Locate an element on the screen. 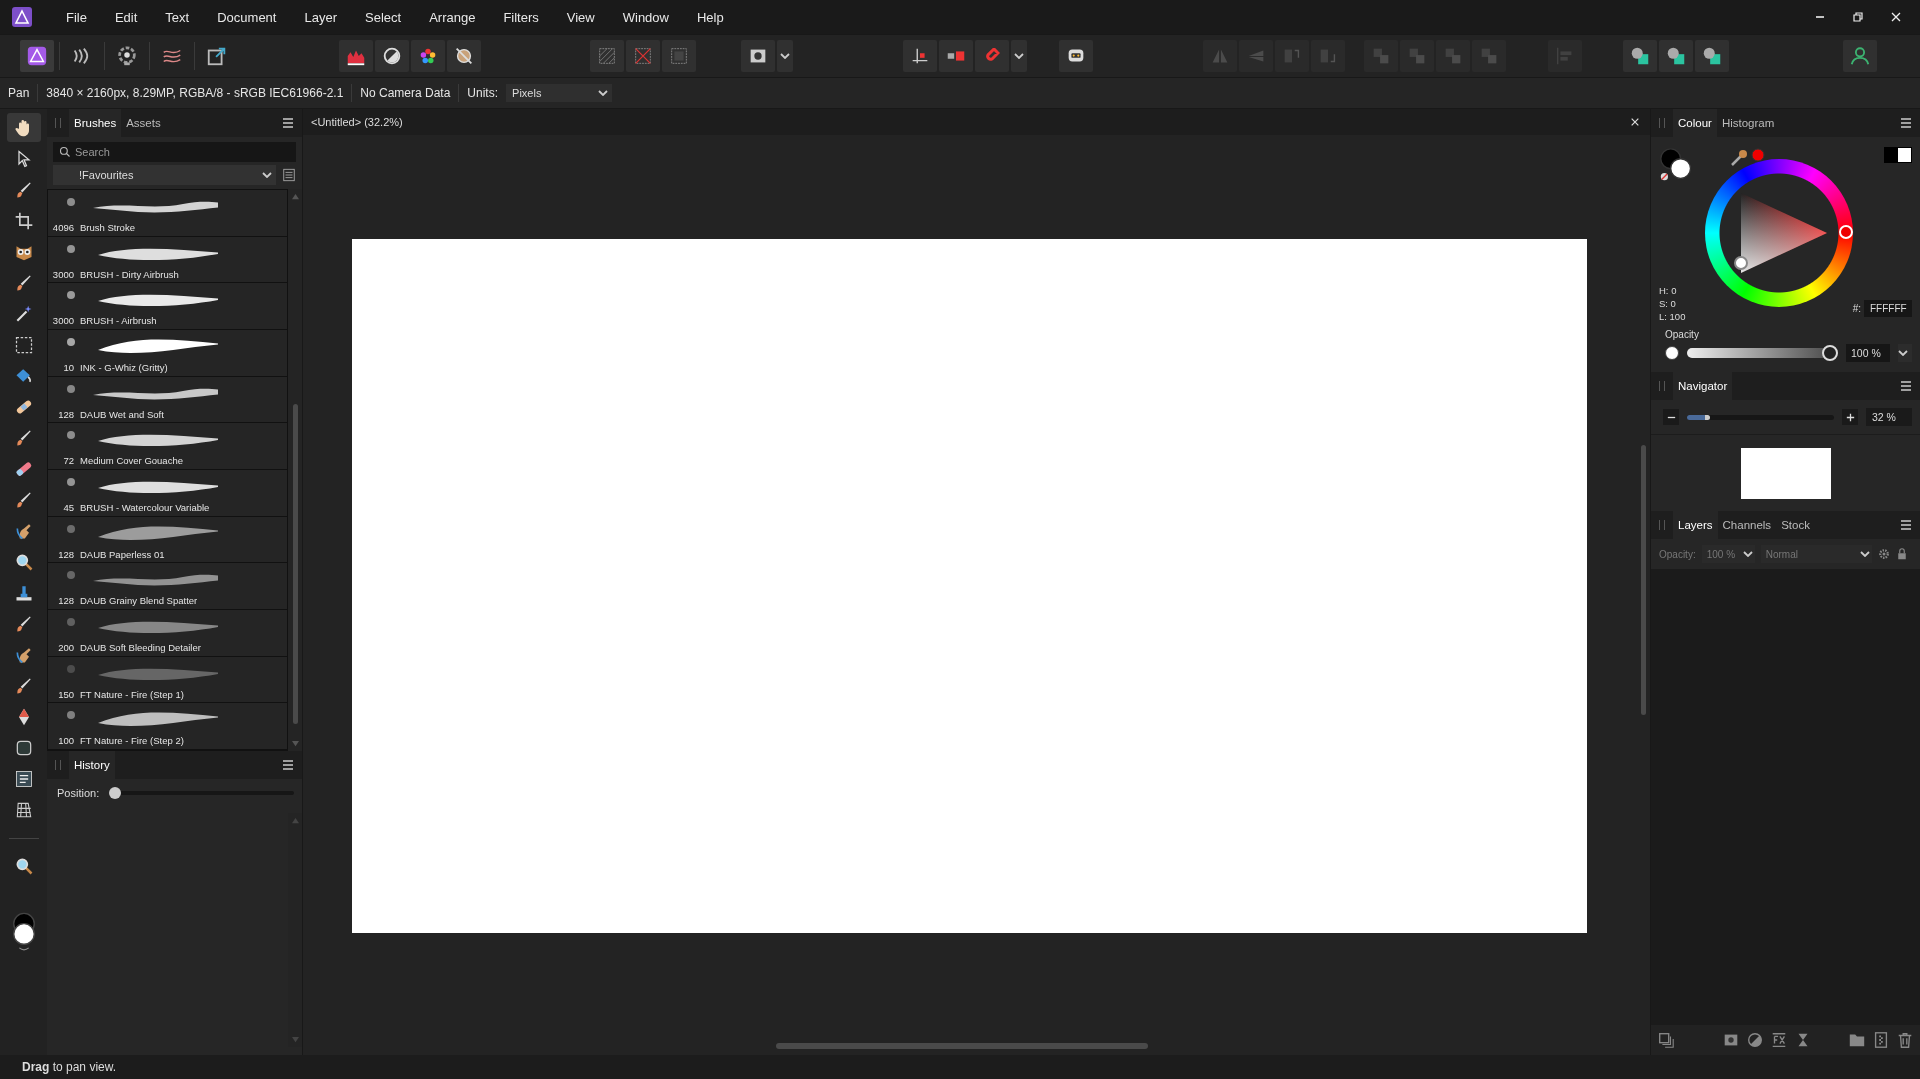 The height and width of the screenshot is (1079, 1920). panel-tab: Brushes is located at coordinates (95, 123).